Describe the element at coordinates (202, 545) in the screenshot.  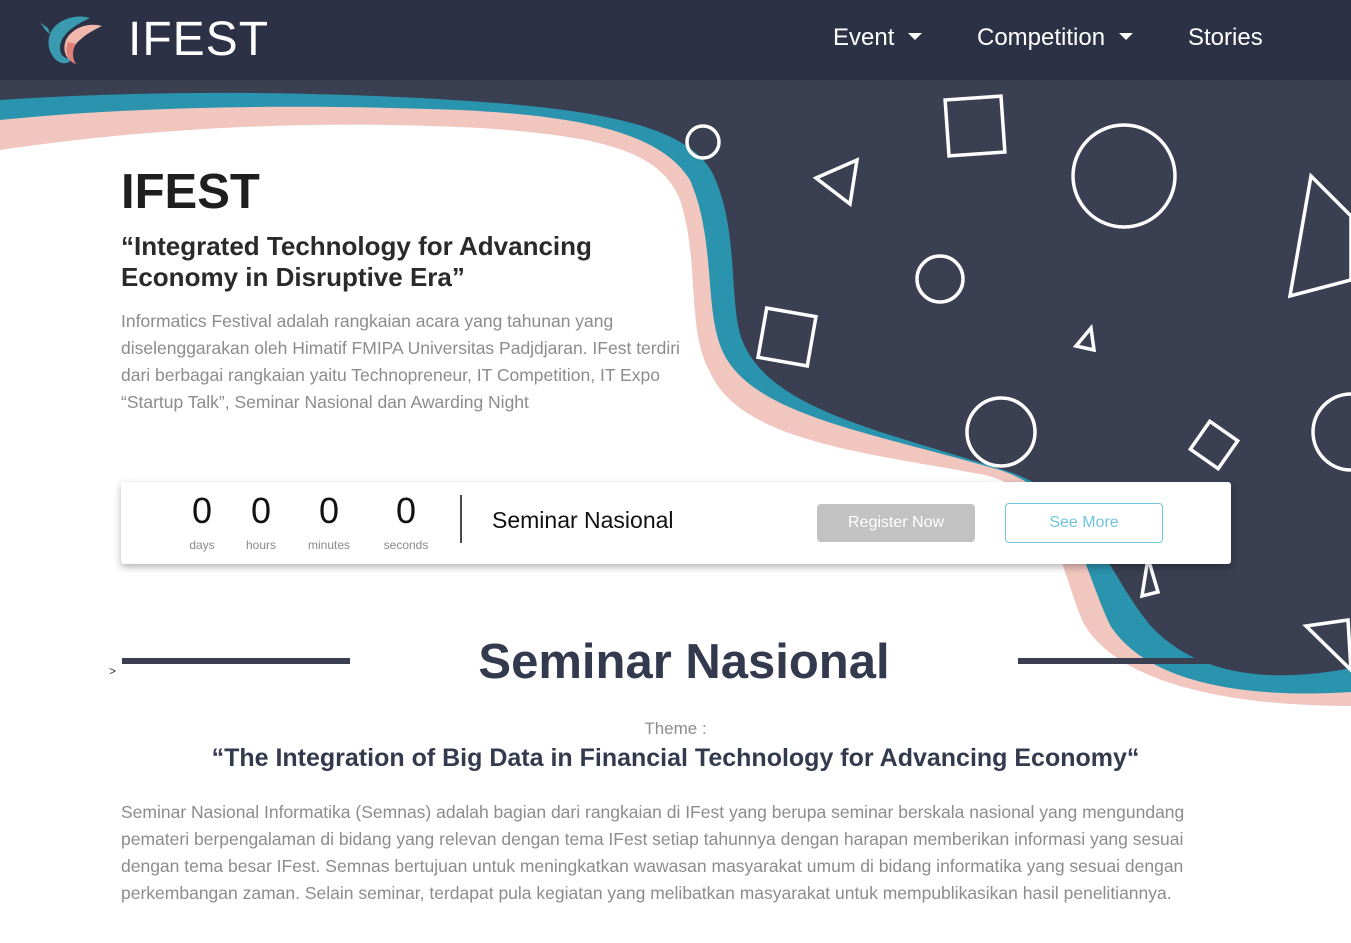
I see `countdown-days-label: days` at that location.